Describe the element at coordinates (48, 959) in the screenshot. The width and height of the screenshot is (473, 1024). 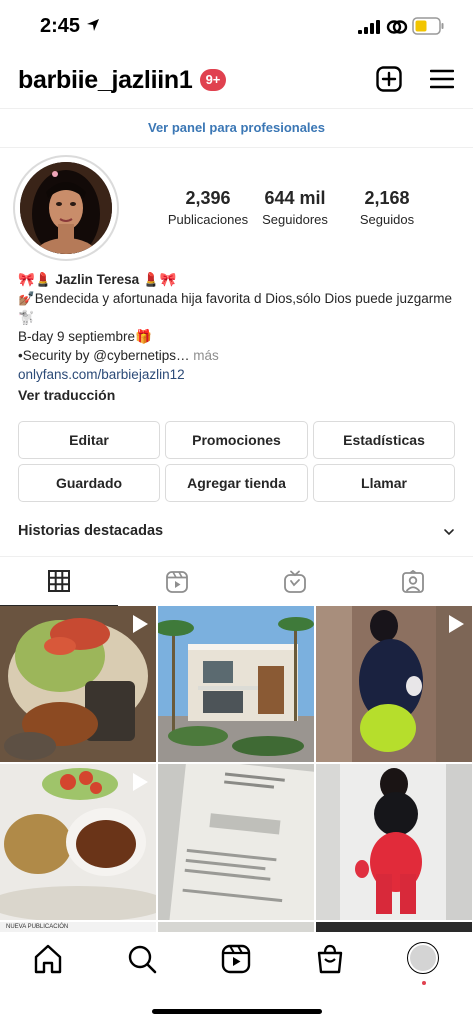
I see `home-icon` at that location.